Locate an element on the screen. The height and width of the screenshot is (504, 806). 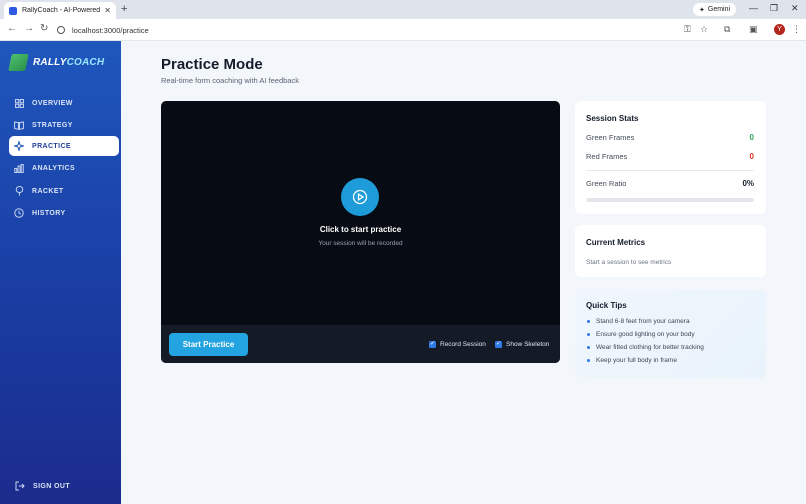
new-tab-button: + is located at coordinates (124, 9).